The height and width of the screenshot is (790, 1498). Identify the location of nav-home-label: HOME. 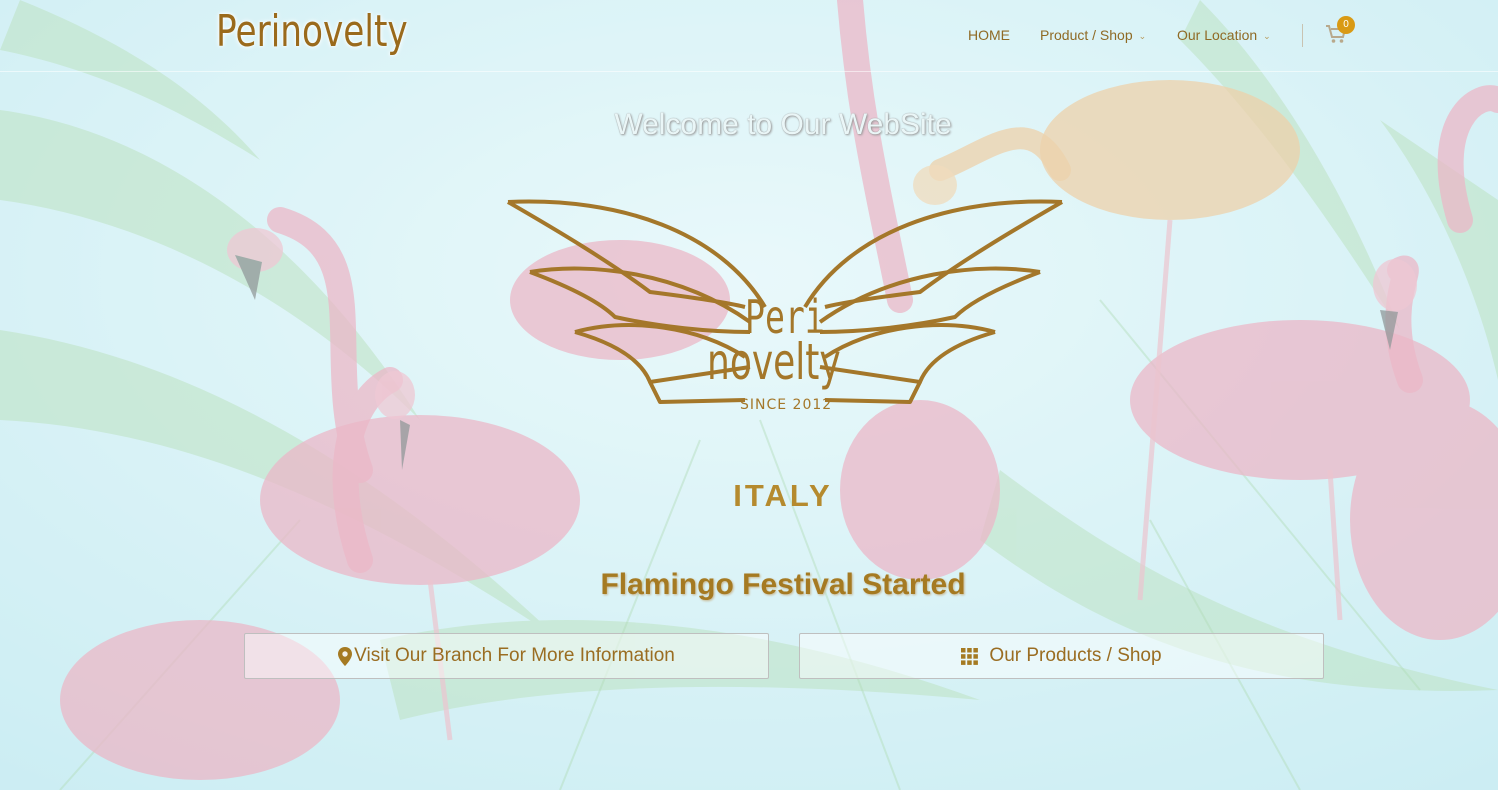
(989, 35).